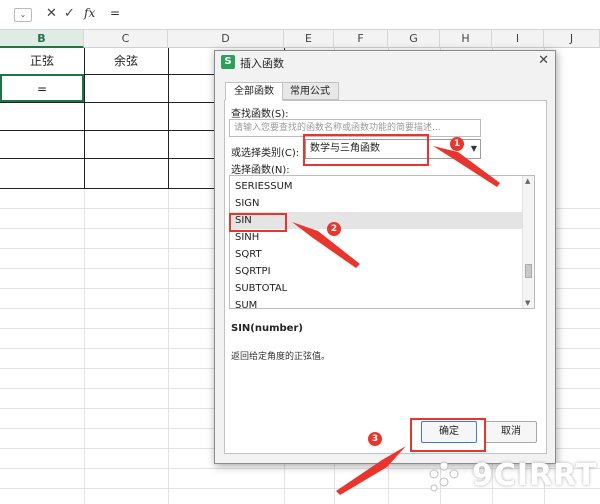  What do you see at coordinates (300, 15) in the screenshot?
I see `formula-bar: ⌄ ✕ ✓ fx =` at bounding box center [300, 15].